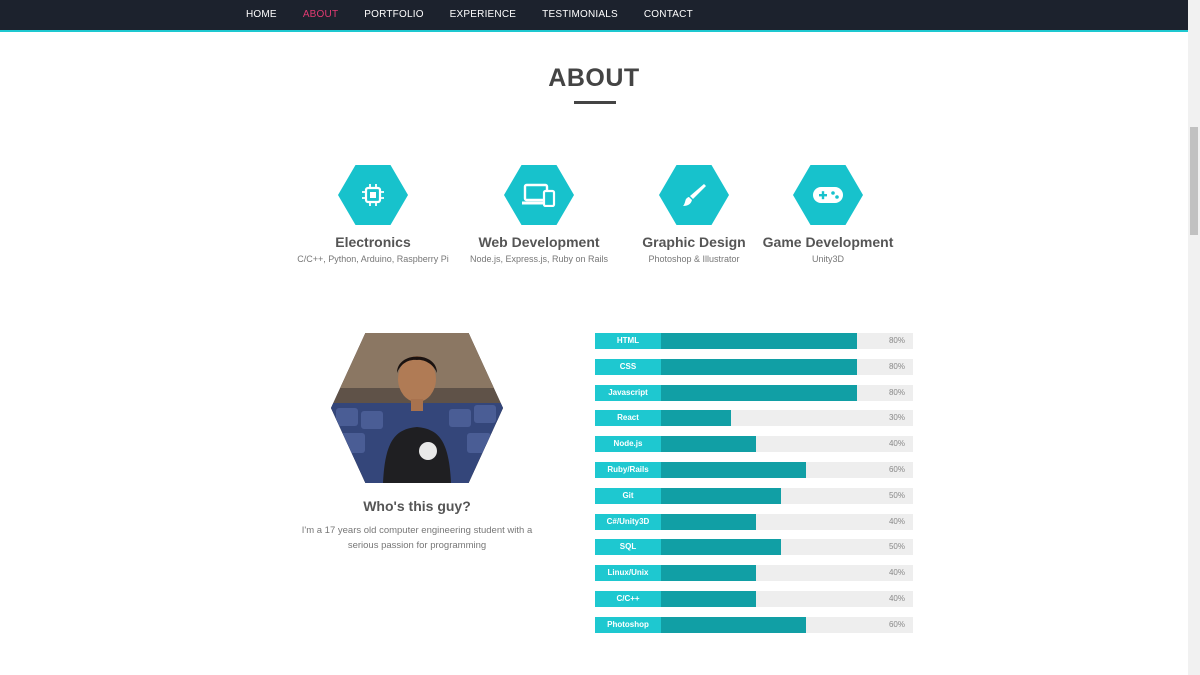 Image resolution: width=1200 pixels, height=675 pixels. I want to click on skill-bar: React 30%, so click(754, 418).